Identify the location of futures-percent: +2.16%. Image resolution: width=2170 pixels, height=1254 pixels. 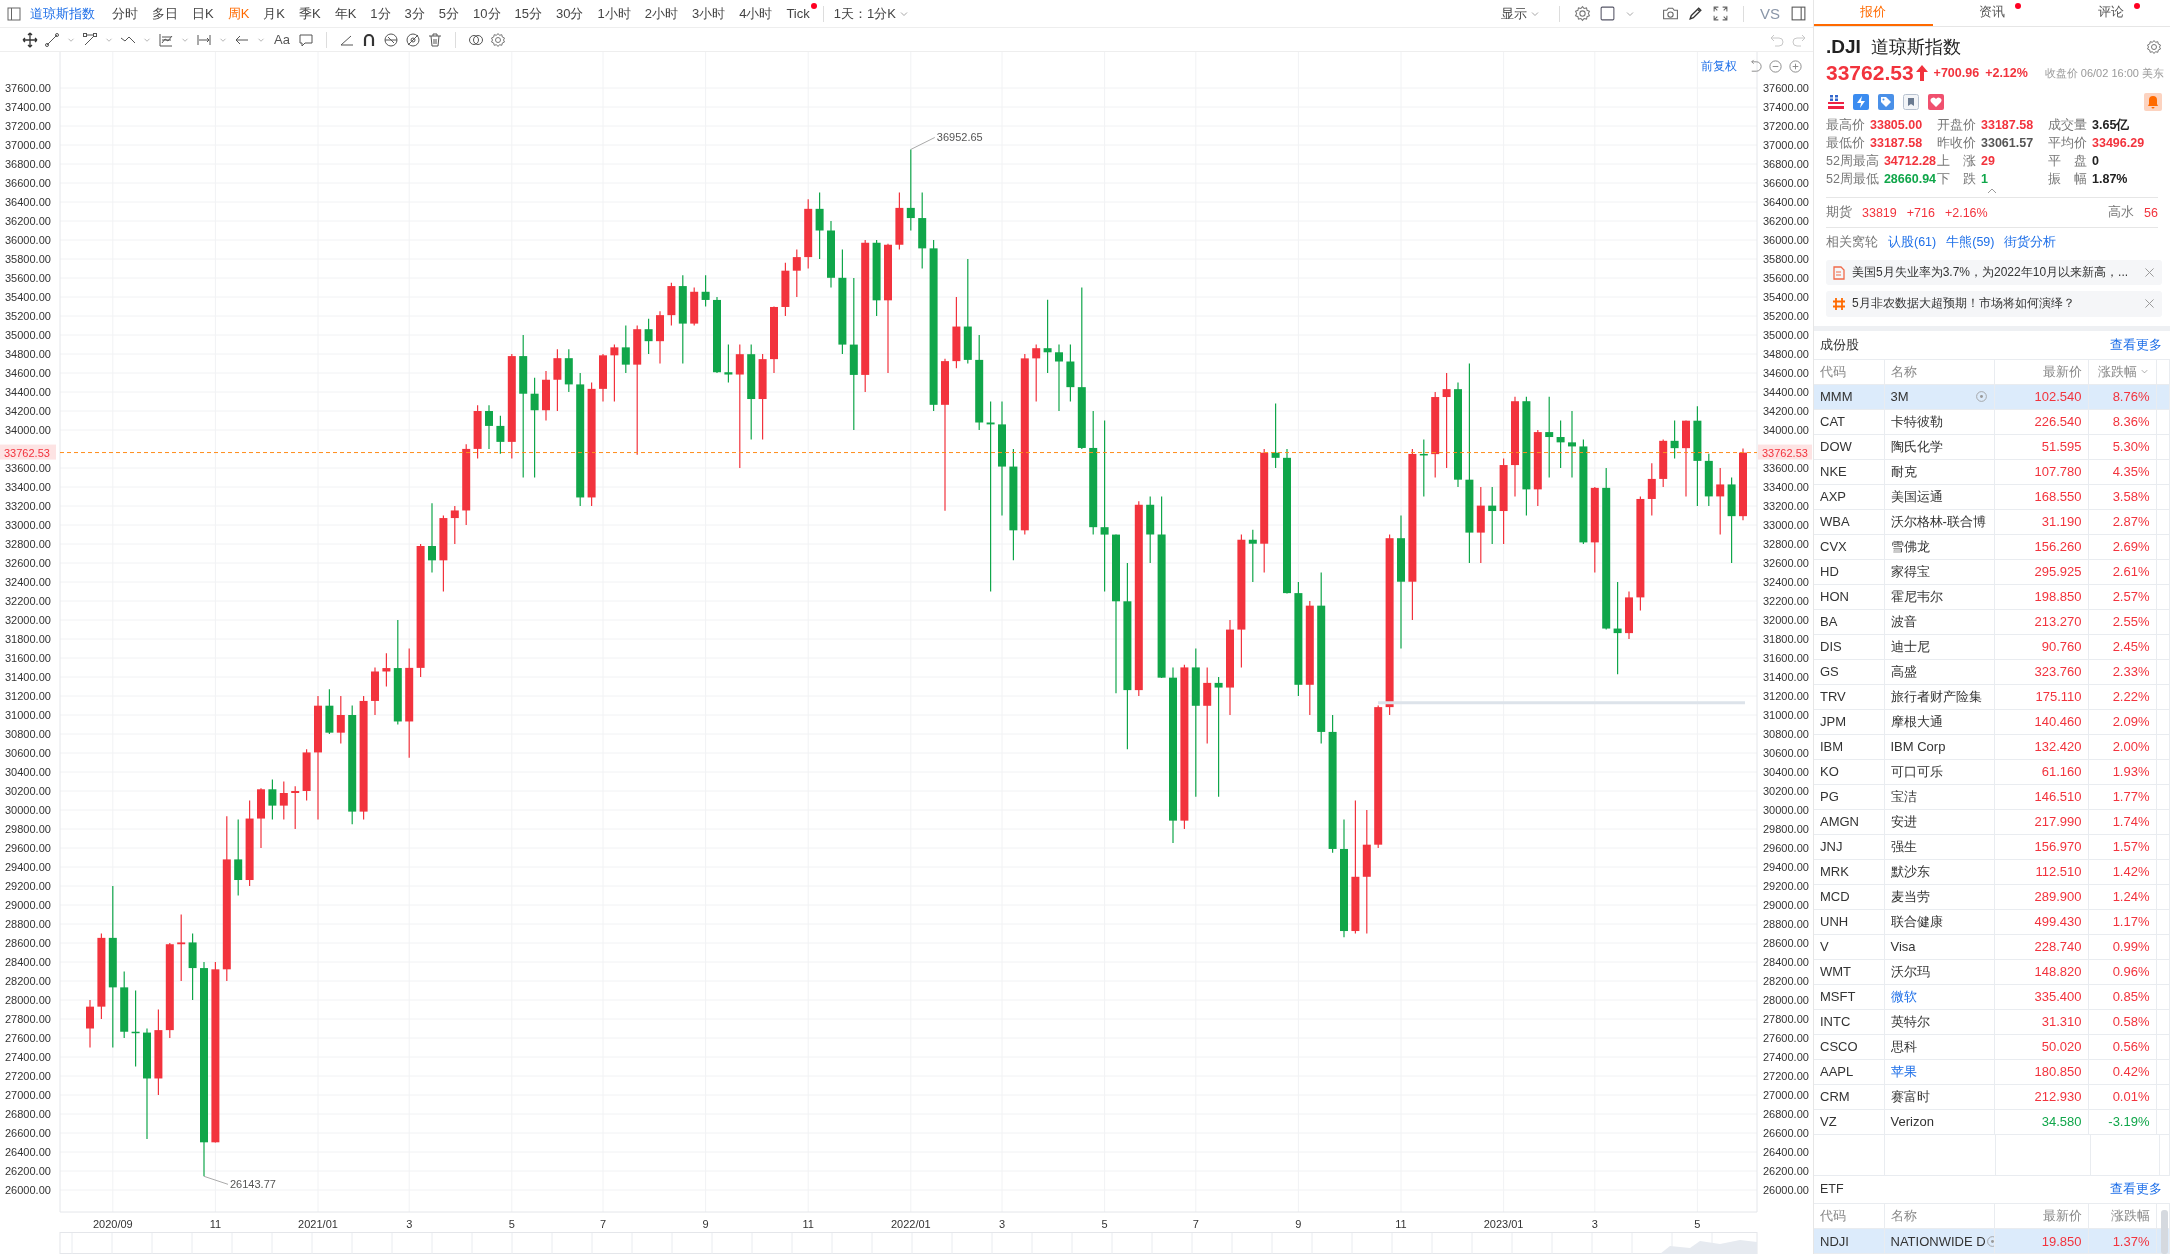
(1966, 212).